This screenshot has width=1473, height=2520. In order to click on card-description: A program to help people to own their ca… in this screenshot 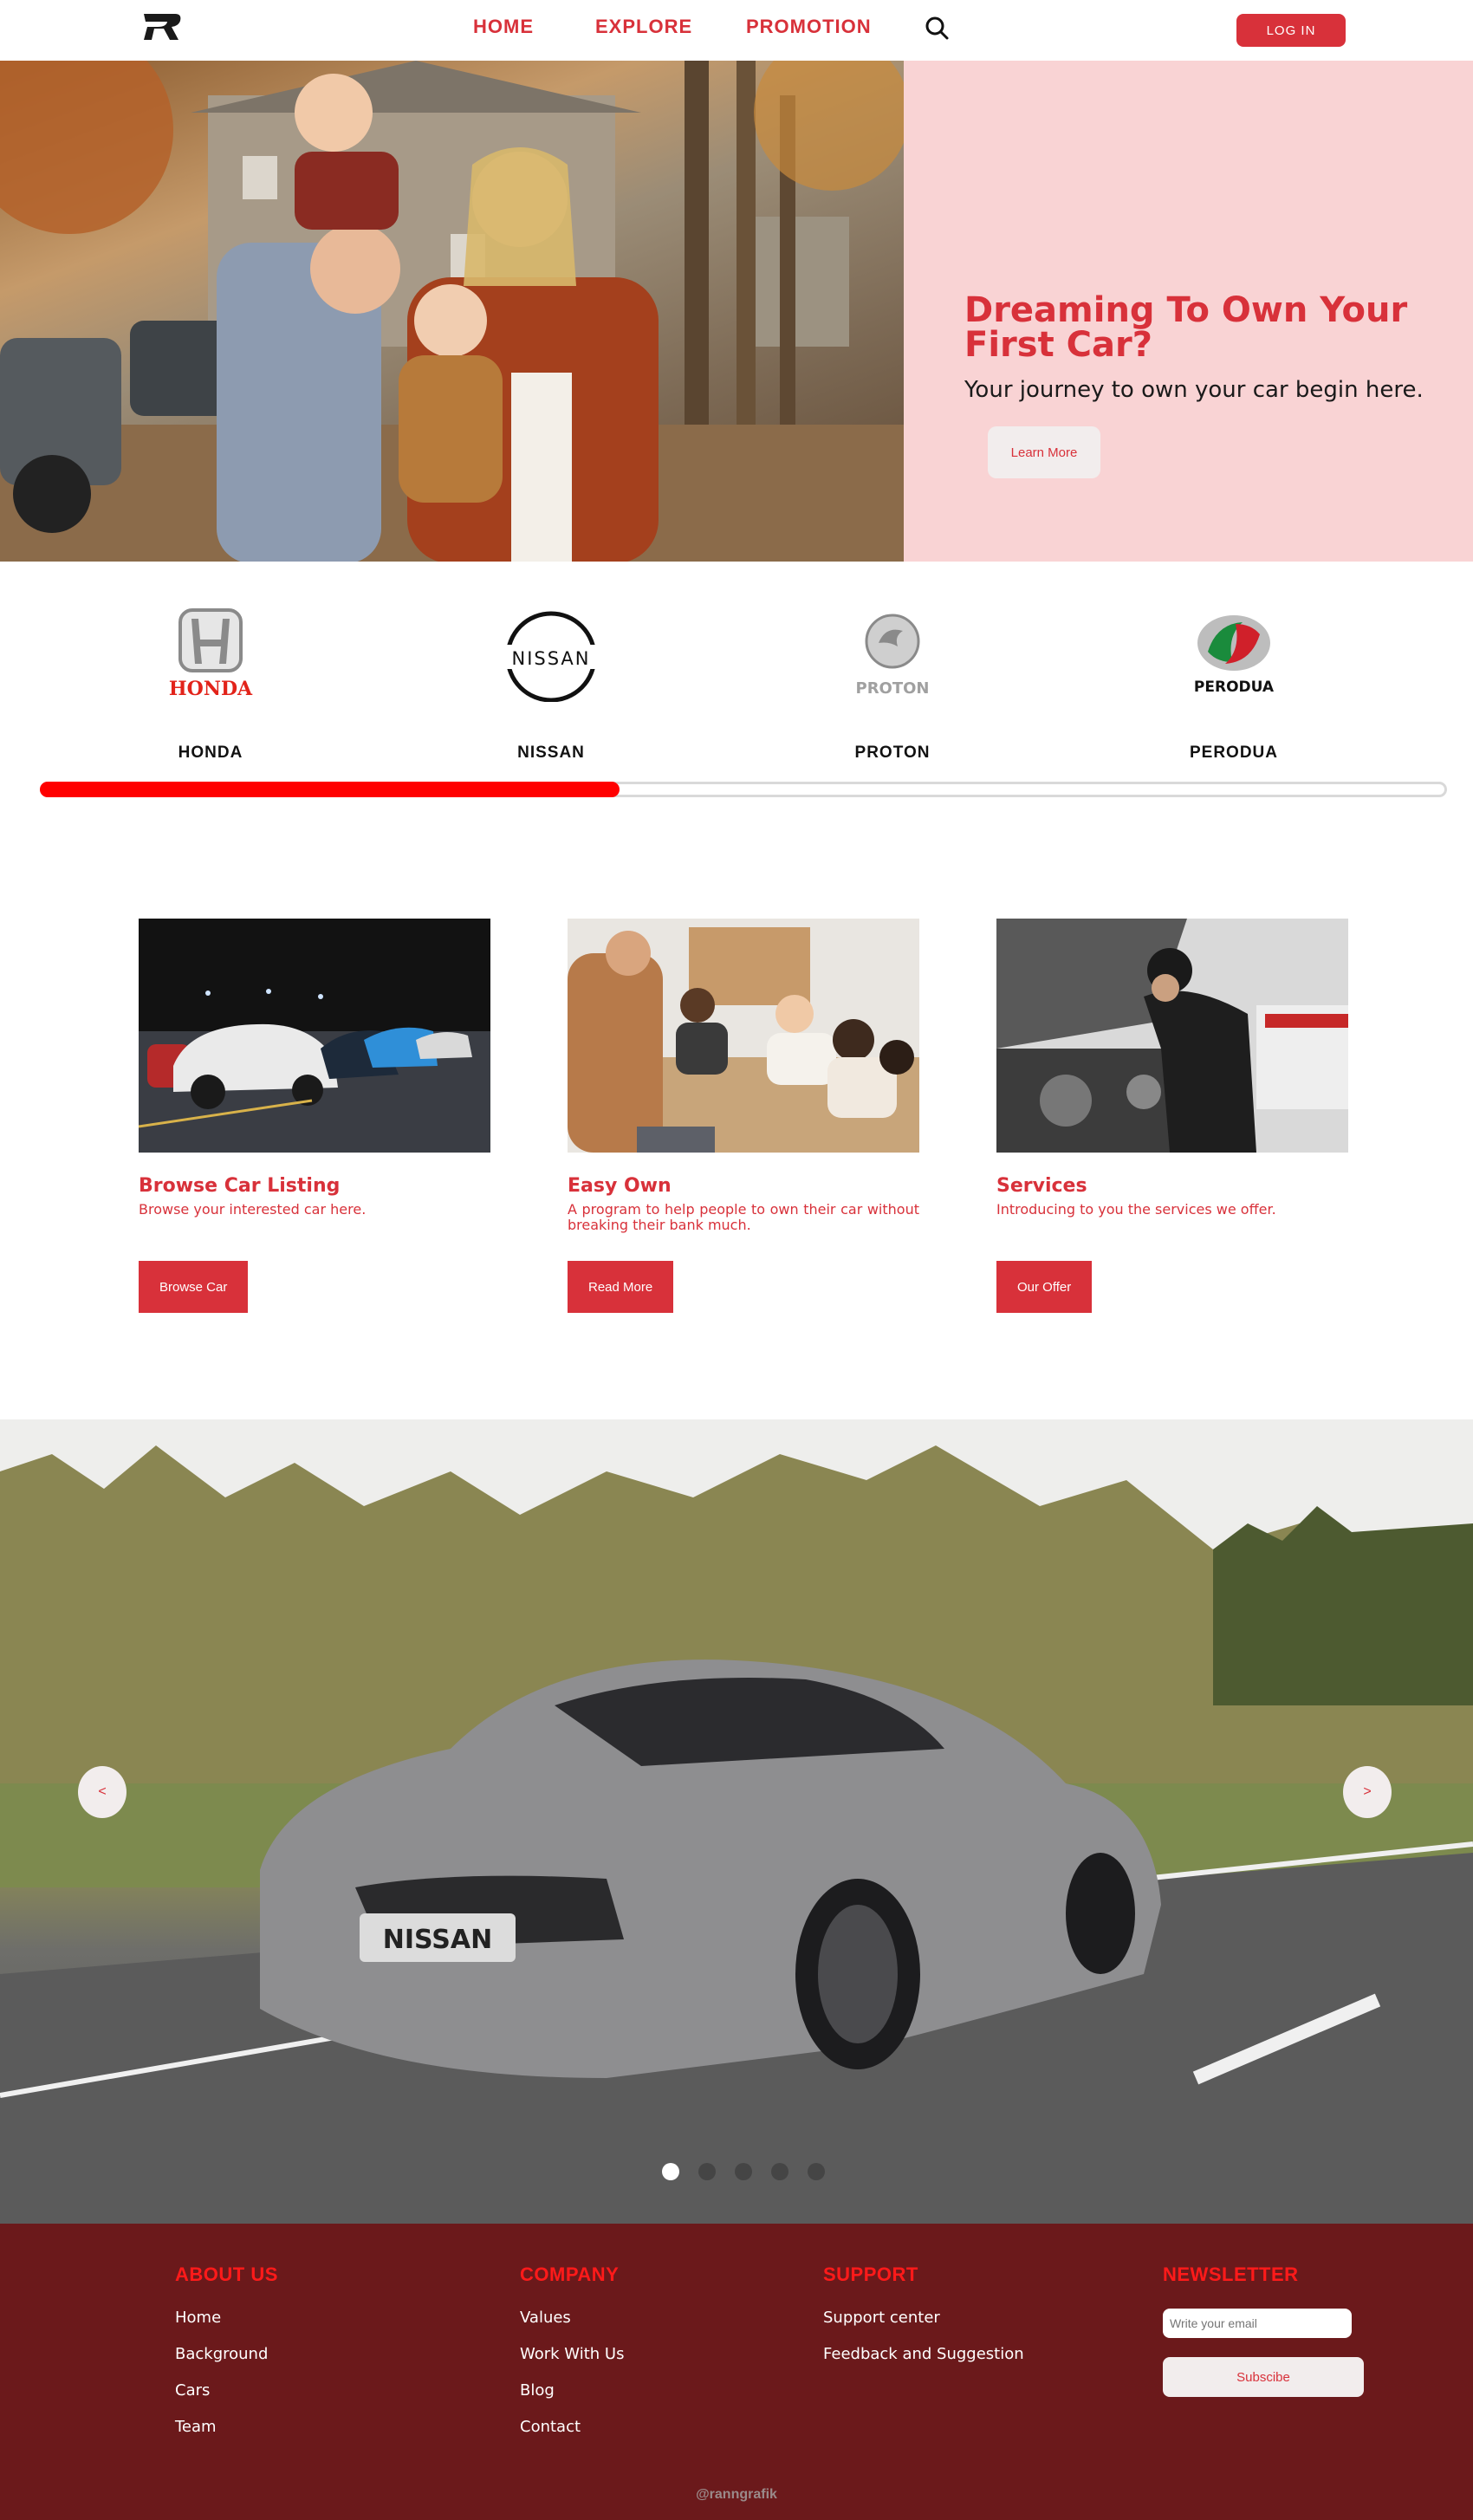, I will do `click(743, 1217)`.